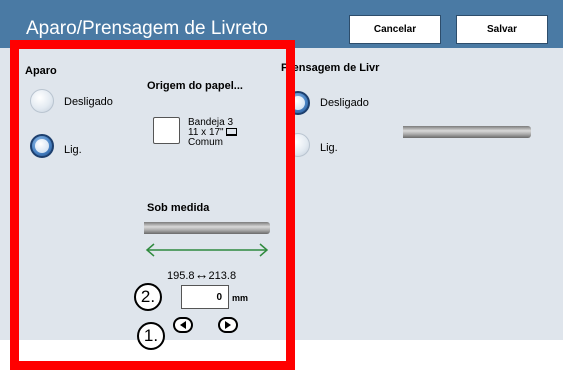 The image size is (563, 370). I want to click on range-min: 195.8, so click(181, 276).